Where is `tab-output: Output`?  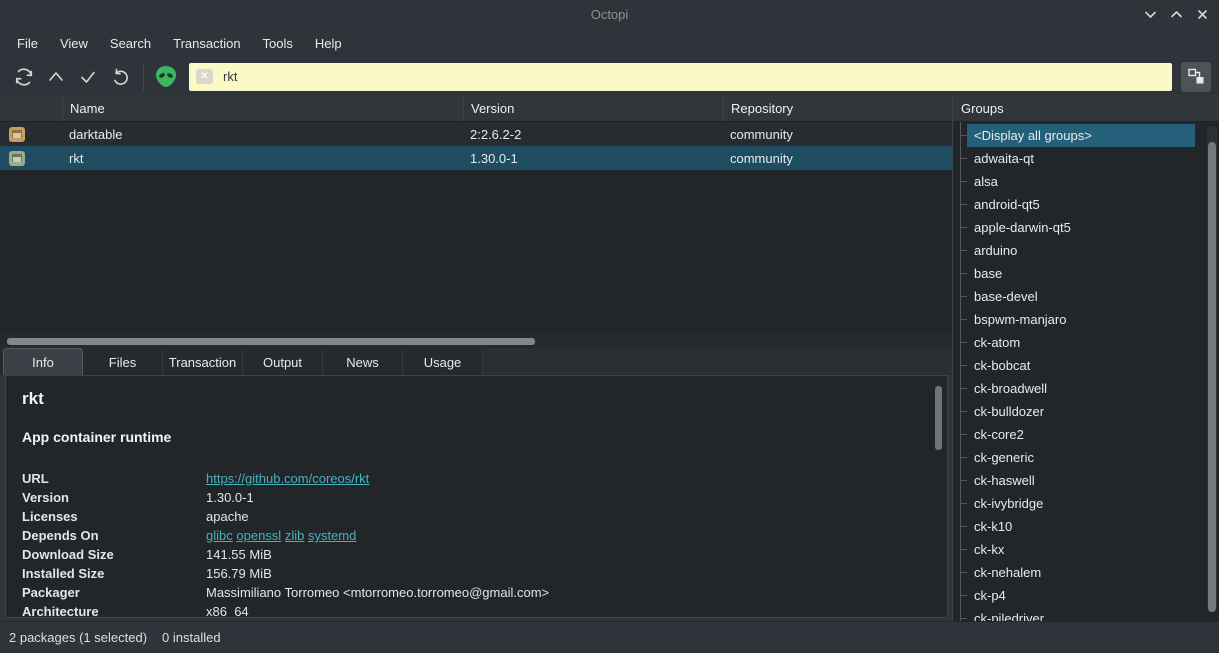 tab-output: Output is located at coordinates (283, 362).